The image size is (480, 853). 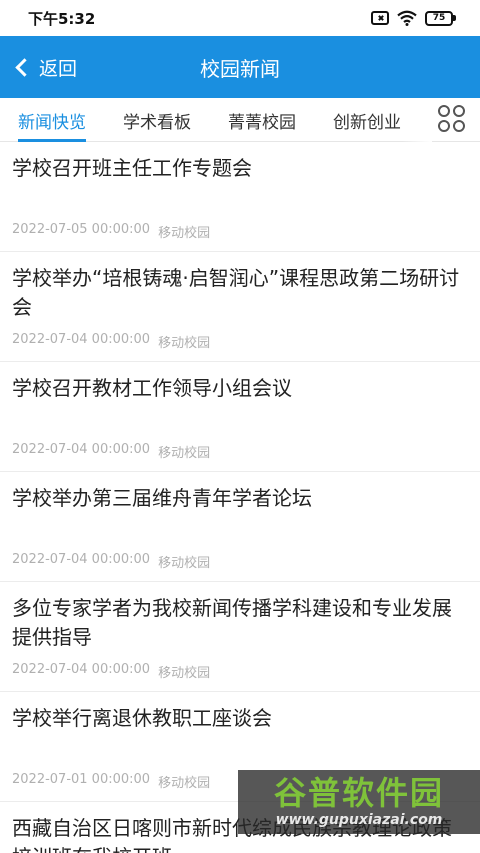 I want to click on back-label: 返回, so click(x=58, y=68).